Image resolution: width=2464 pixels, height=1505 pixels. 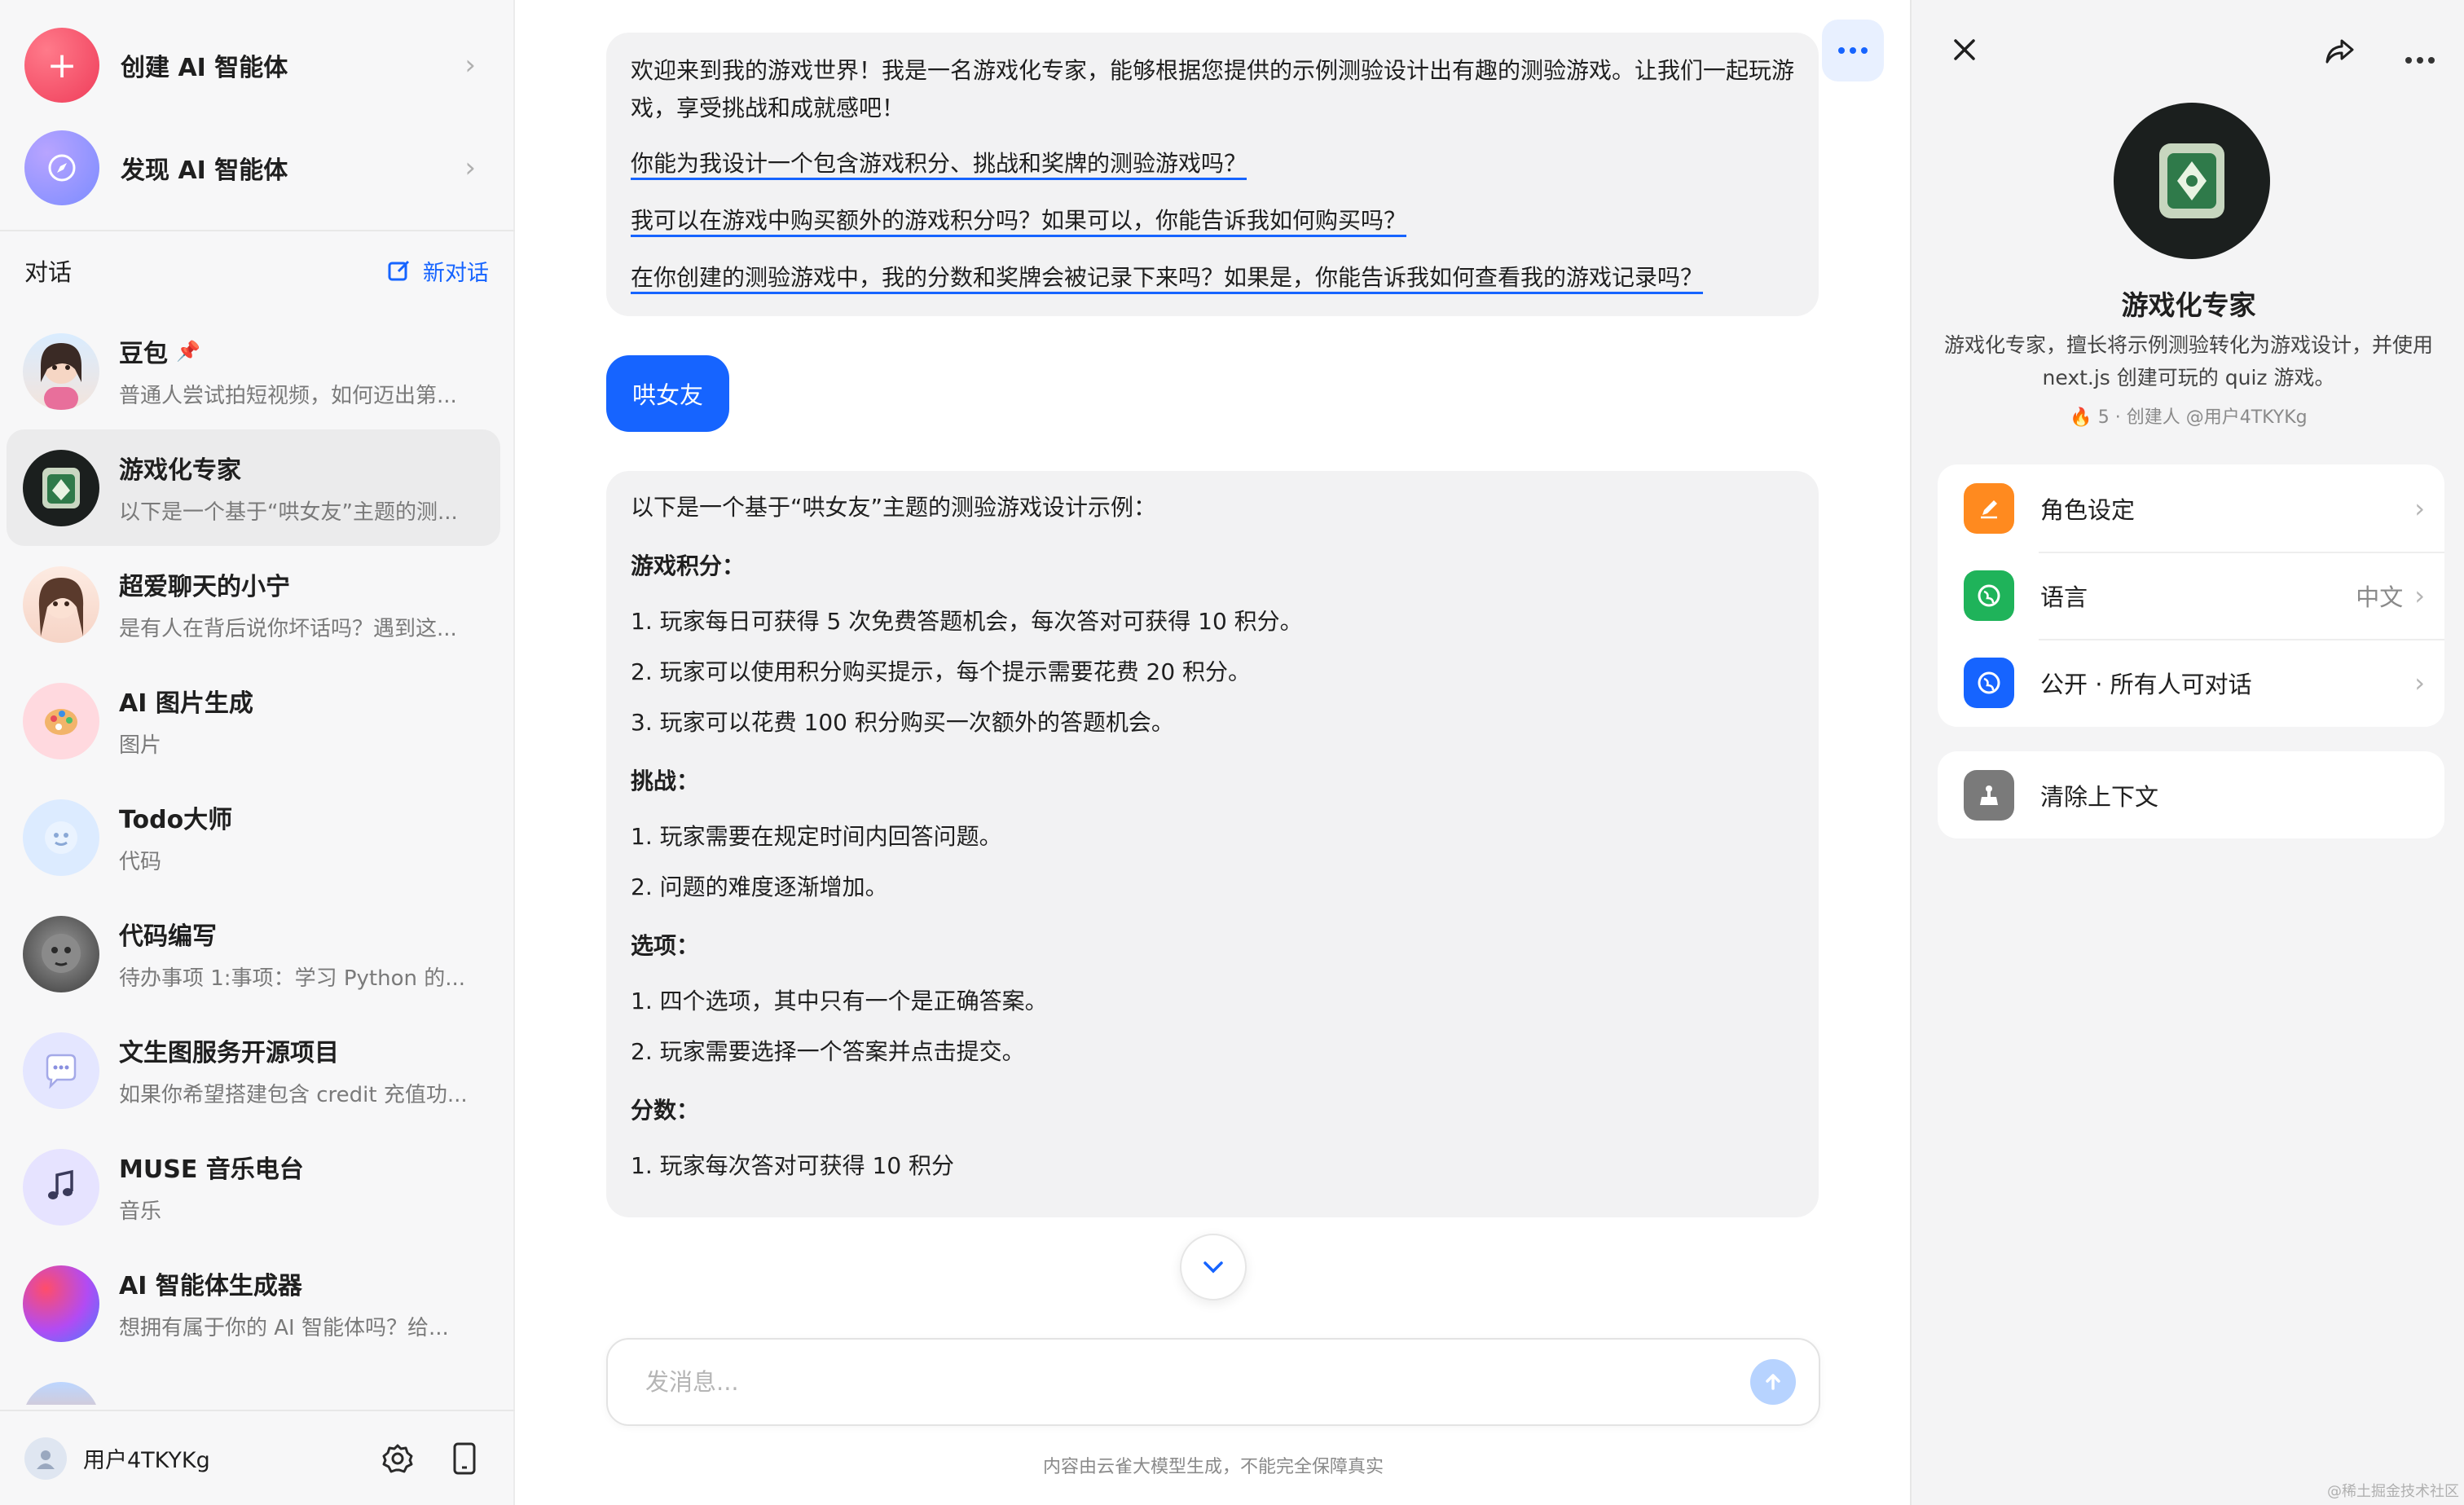 I want to click on discover-agent-label: 发现 AI 智能体, so click(x=204, y=170).